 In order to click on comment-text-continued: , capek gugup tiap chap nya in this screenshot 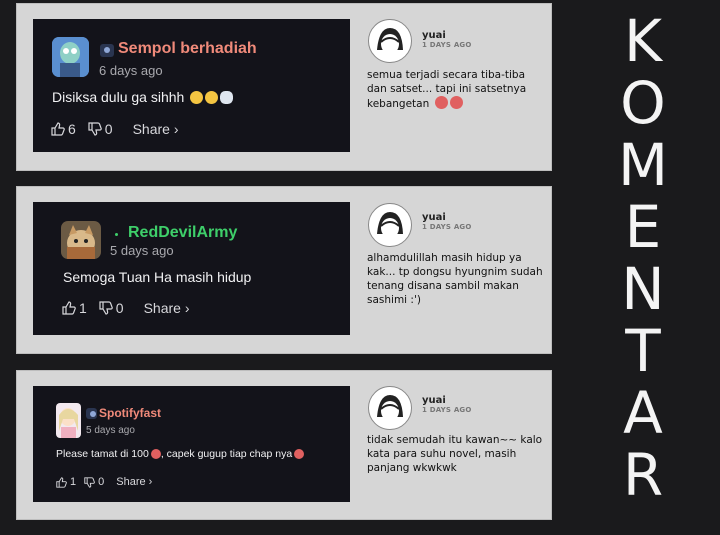, I will do `click(226, 454)`.